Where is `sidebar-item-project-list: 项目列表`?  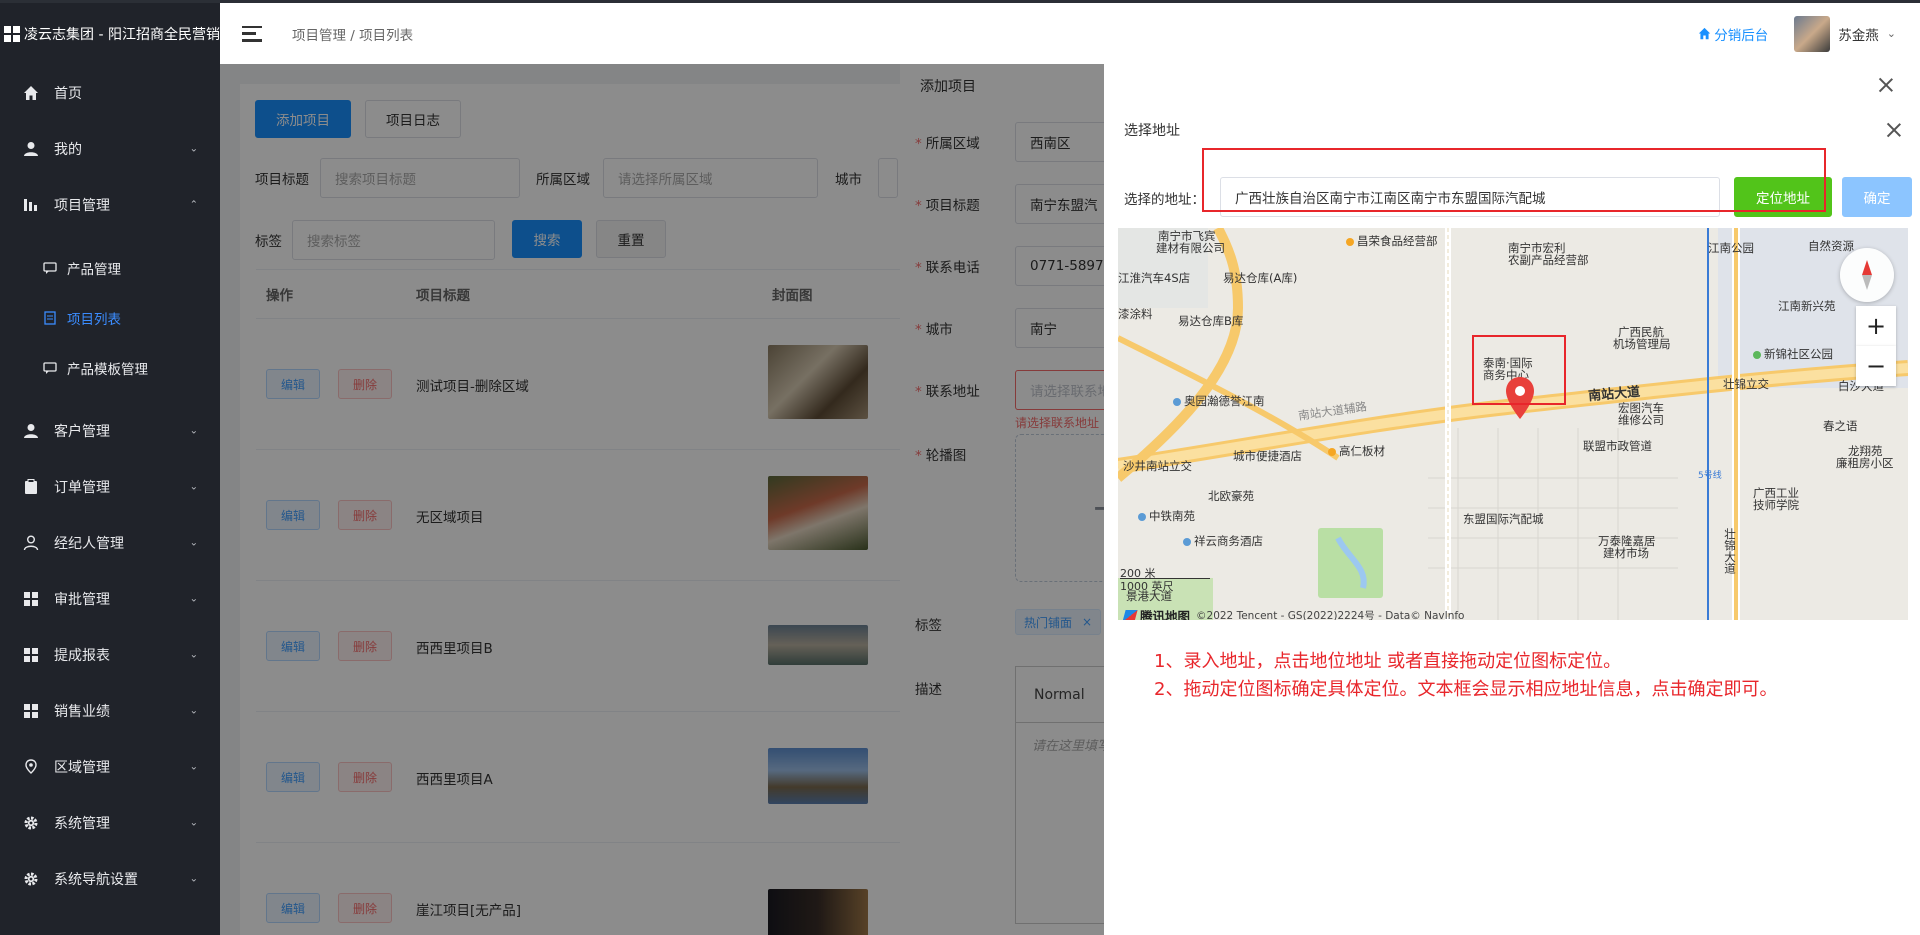 sidebar-item-project-list: 项目列表 is located at coordinates (110, 318).